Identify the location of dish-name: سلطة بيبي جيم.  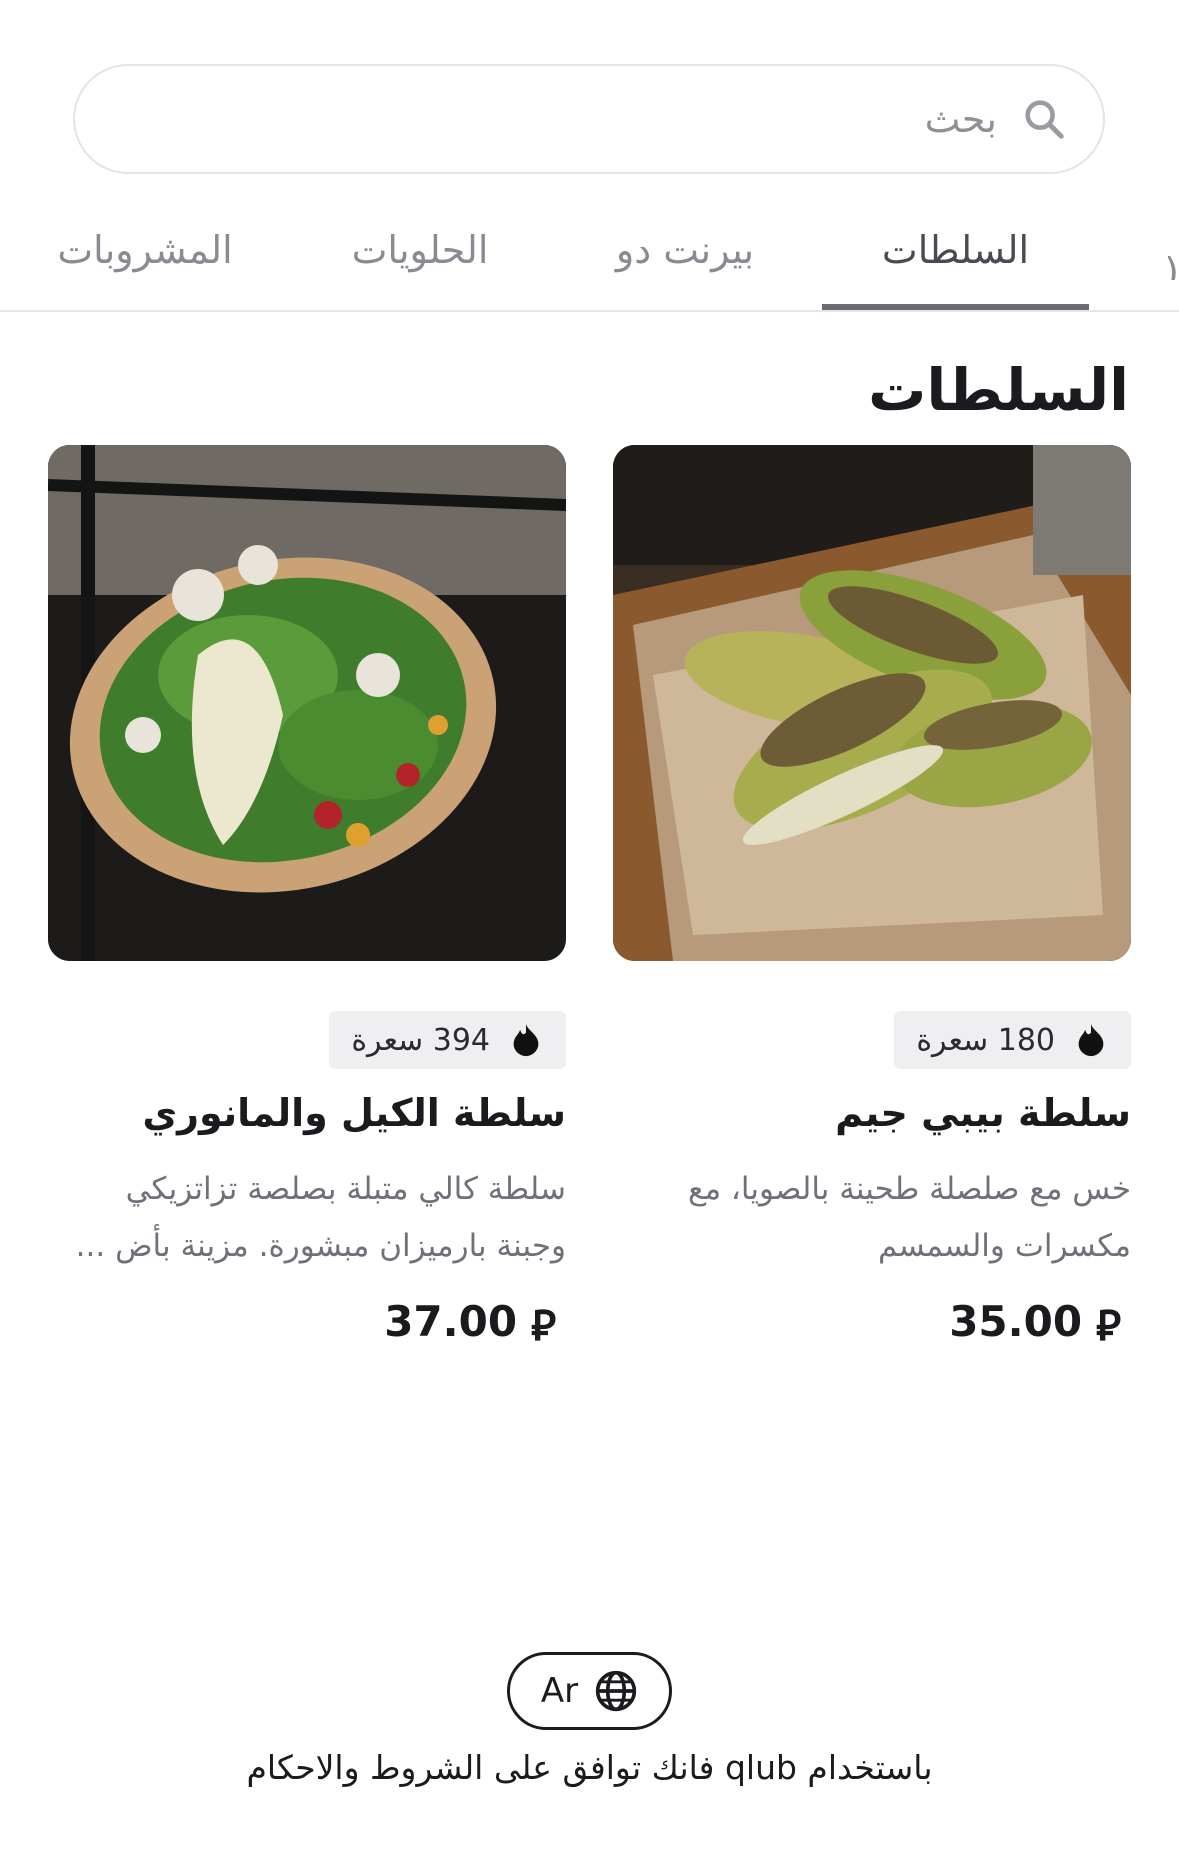
(983, 1113).